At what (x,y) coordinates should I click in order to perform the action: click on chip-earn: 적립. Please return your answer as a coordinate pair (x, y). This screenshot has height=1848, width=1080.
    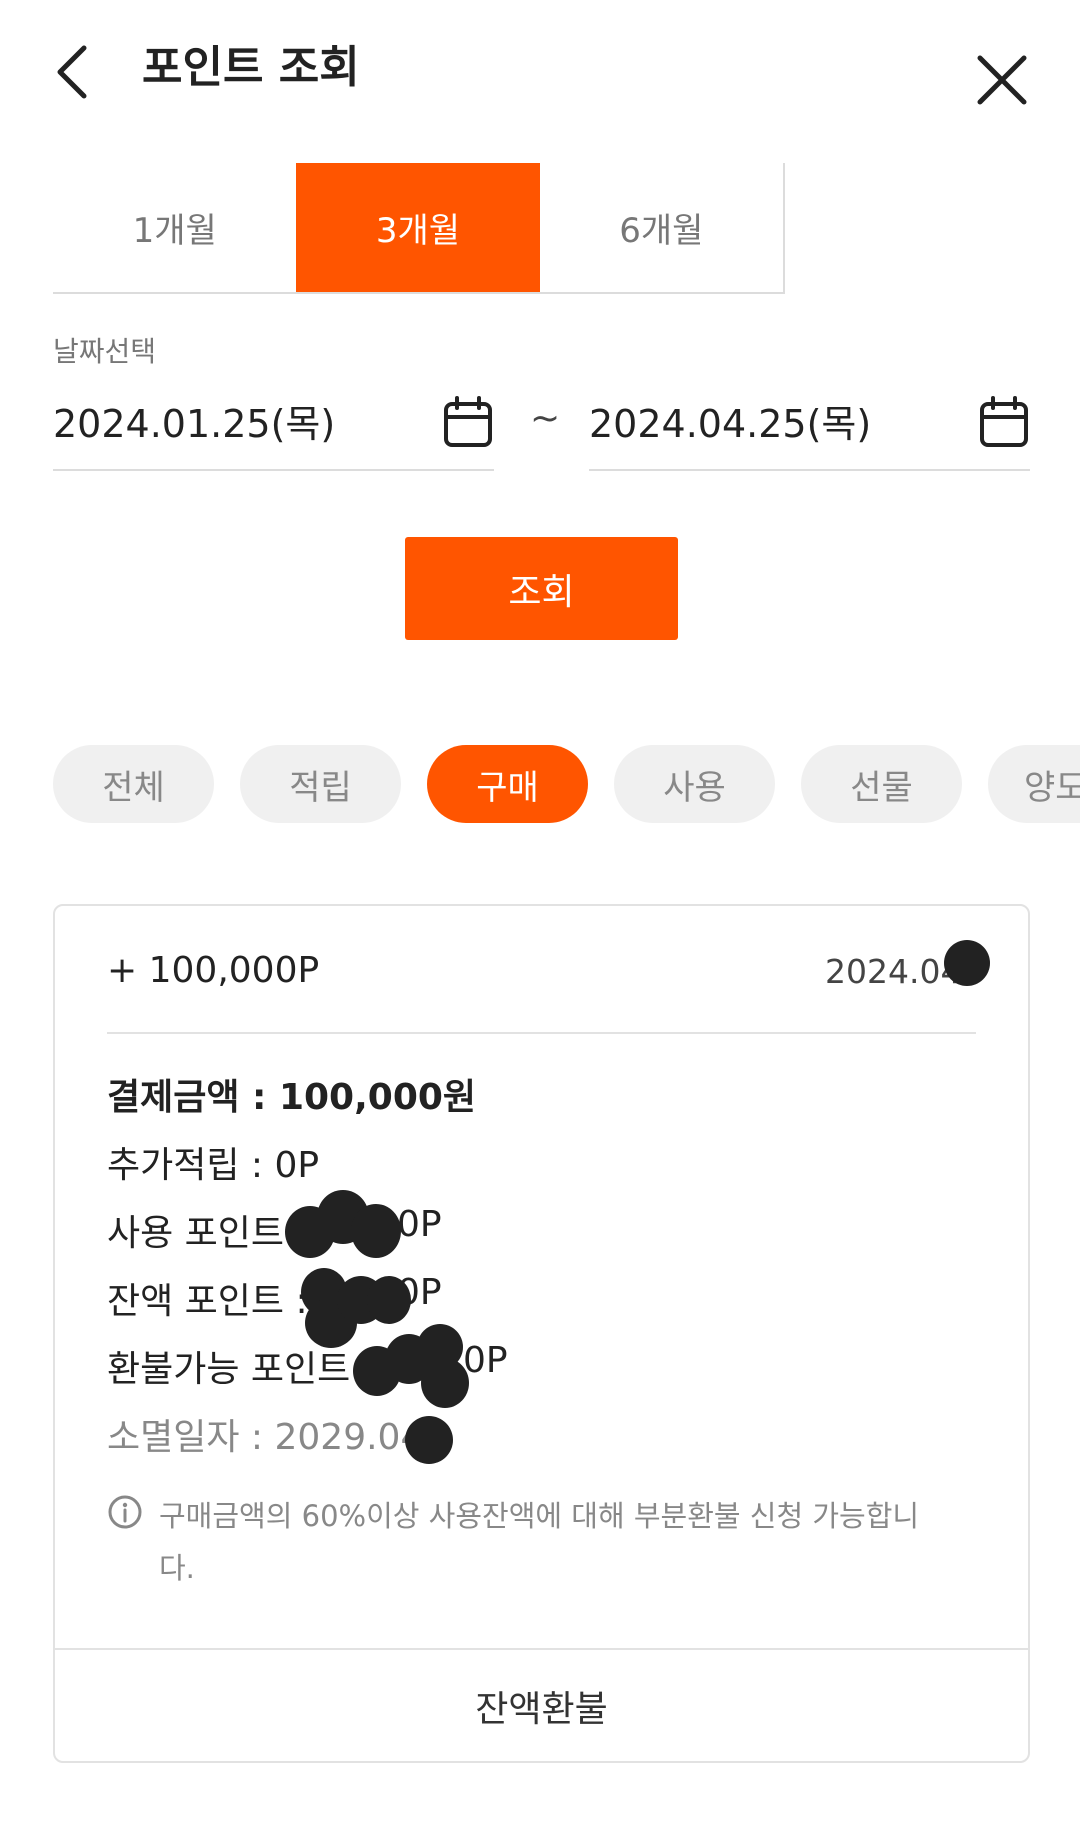
    Looking at the image, I should click on (320, 784).